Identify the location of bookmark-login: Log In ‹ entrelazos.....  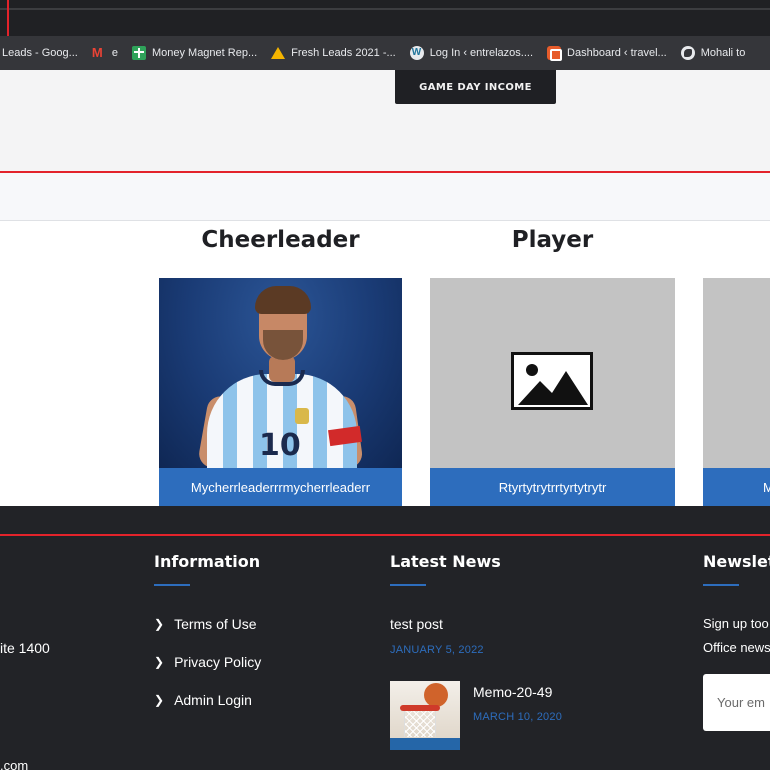
(471, 53).